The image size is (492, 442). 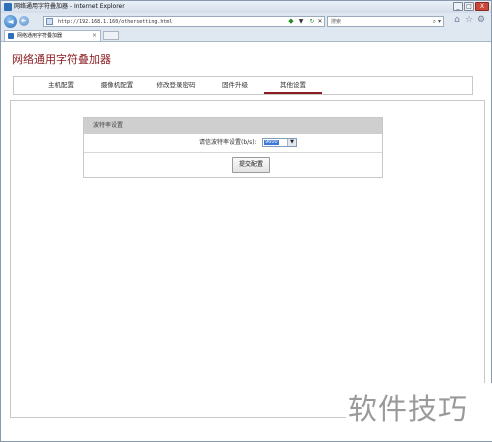 I want to click on watermark: 软件技巧, so click(x=419, y=412).